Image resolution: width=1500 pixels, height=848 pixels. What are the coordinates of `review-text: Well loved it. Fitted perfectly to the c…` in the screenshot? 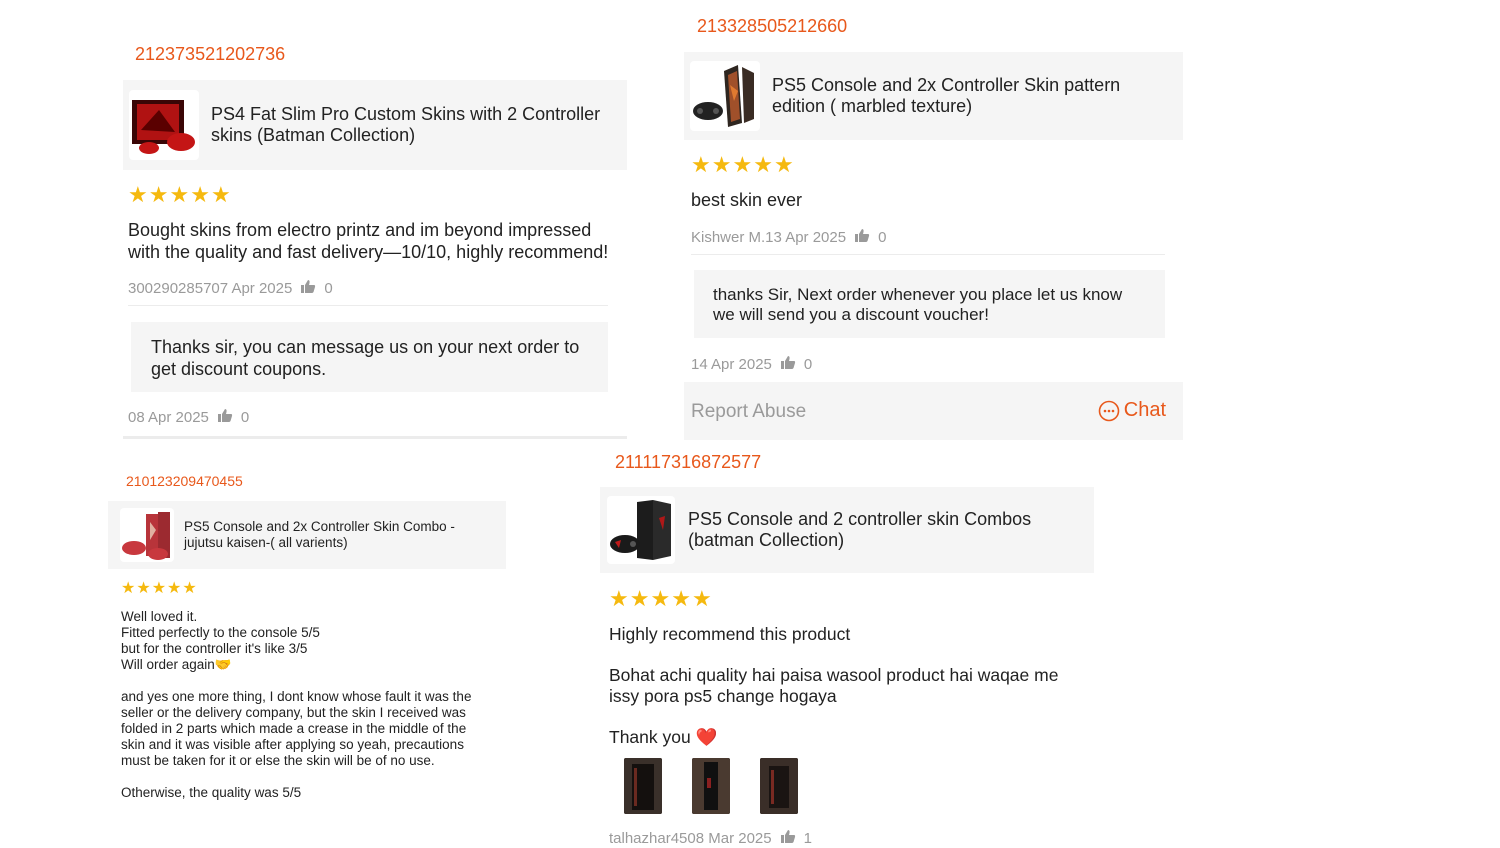 It's located at (296, 704).